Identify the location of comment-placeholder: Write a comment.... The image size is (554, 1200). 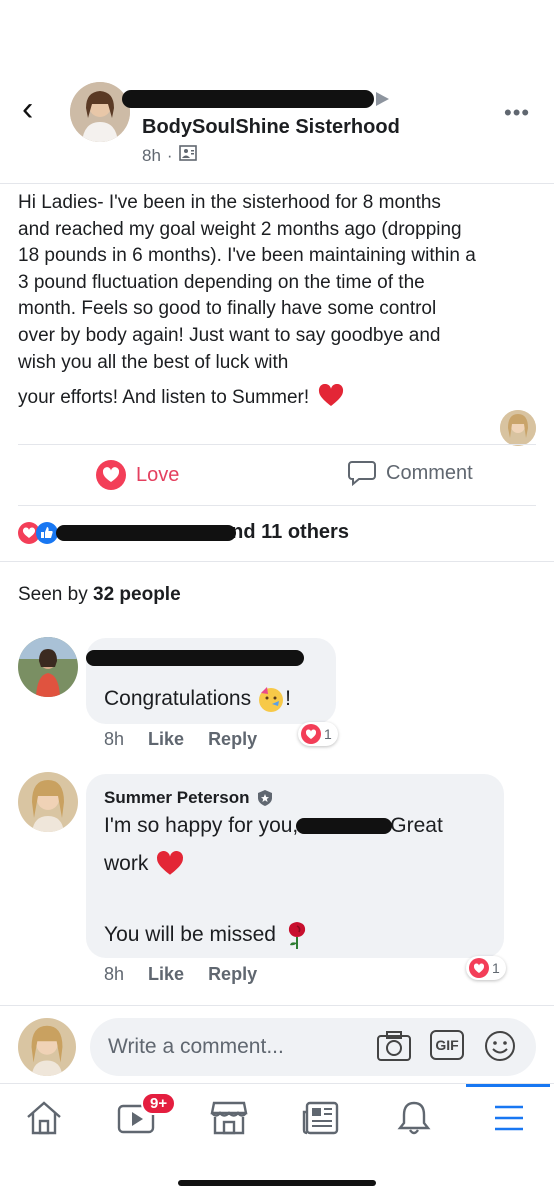
(196, 1046).